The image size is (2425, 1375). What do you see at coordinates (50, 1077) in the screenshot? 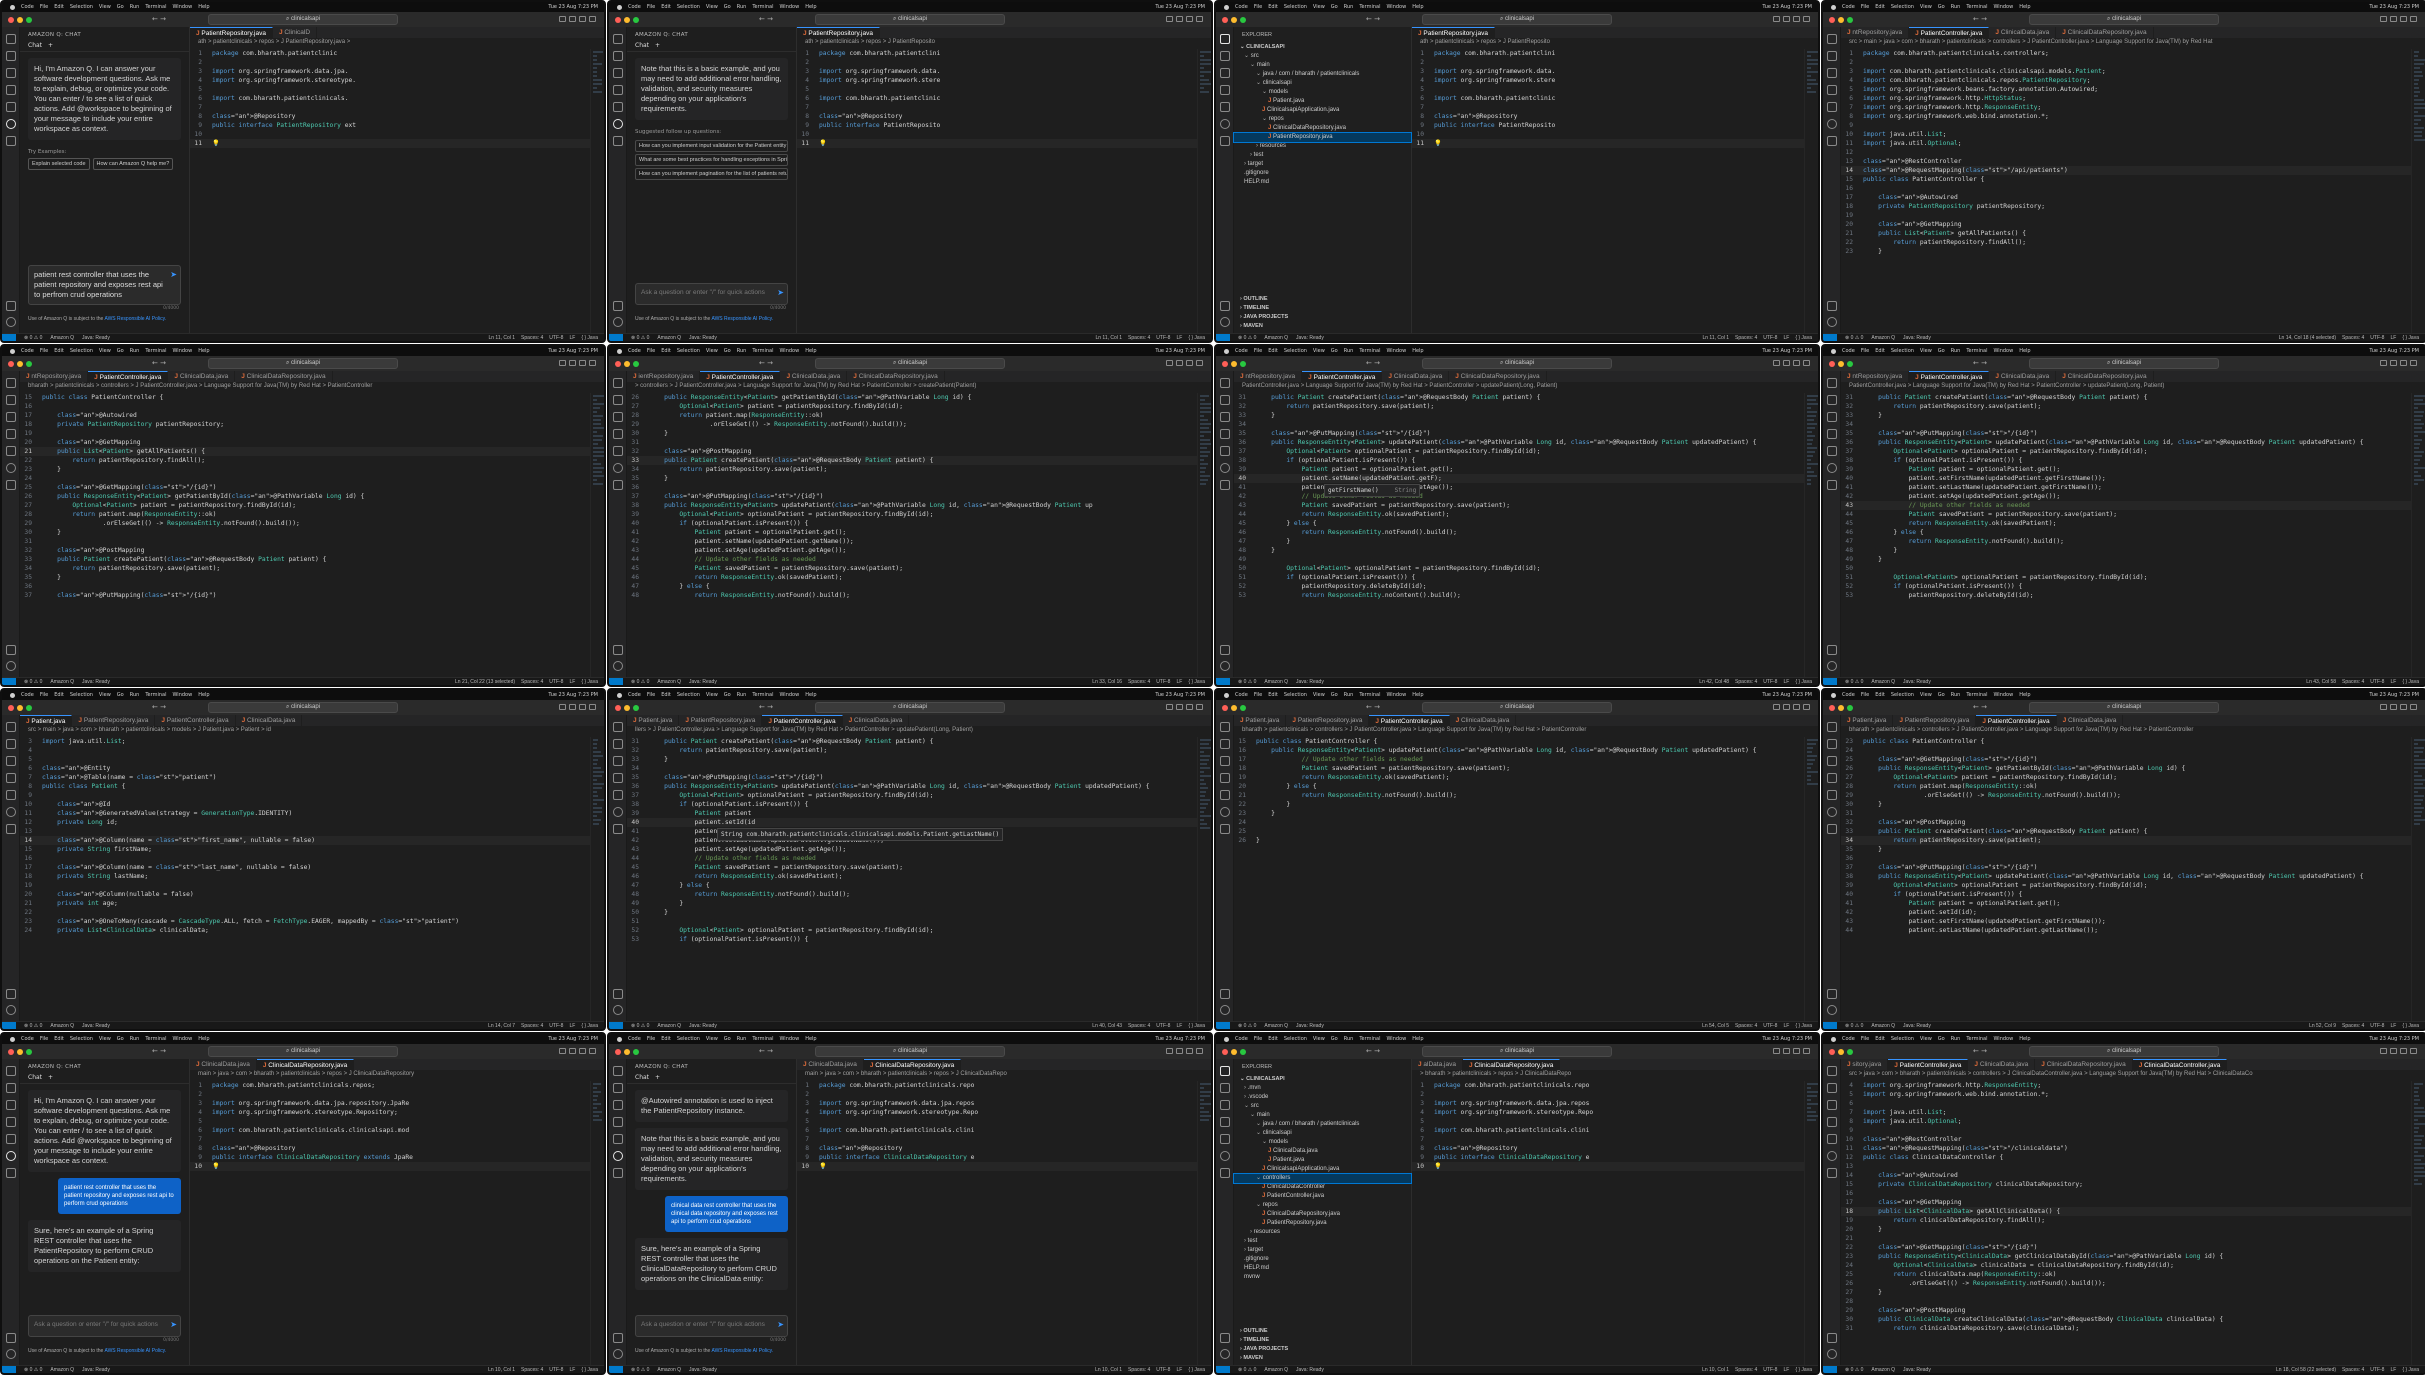
I see `new-chat-tab-button: +` at bounding box center [50, 1077].